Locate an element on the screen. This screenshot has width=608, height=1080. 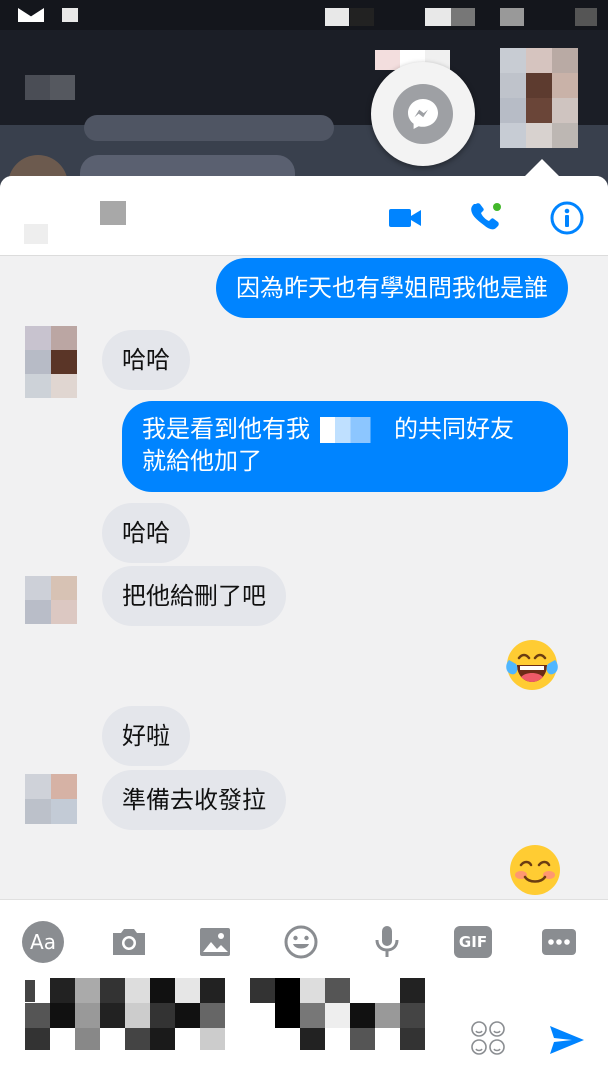
emoji-icon is located at coordinates (301, 942).